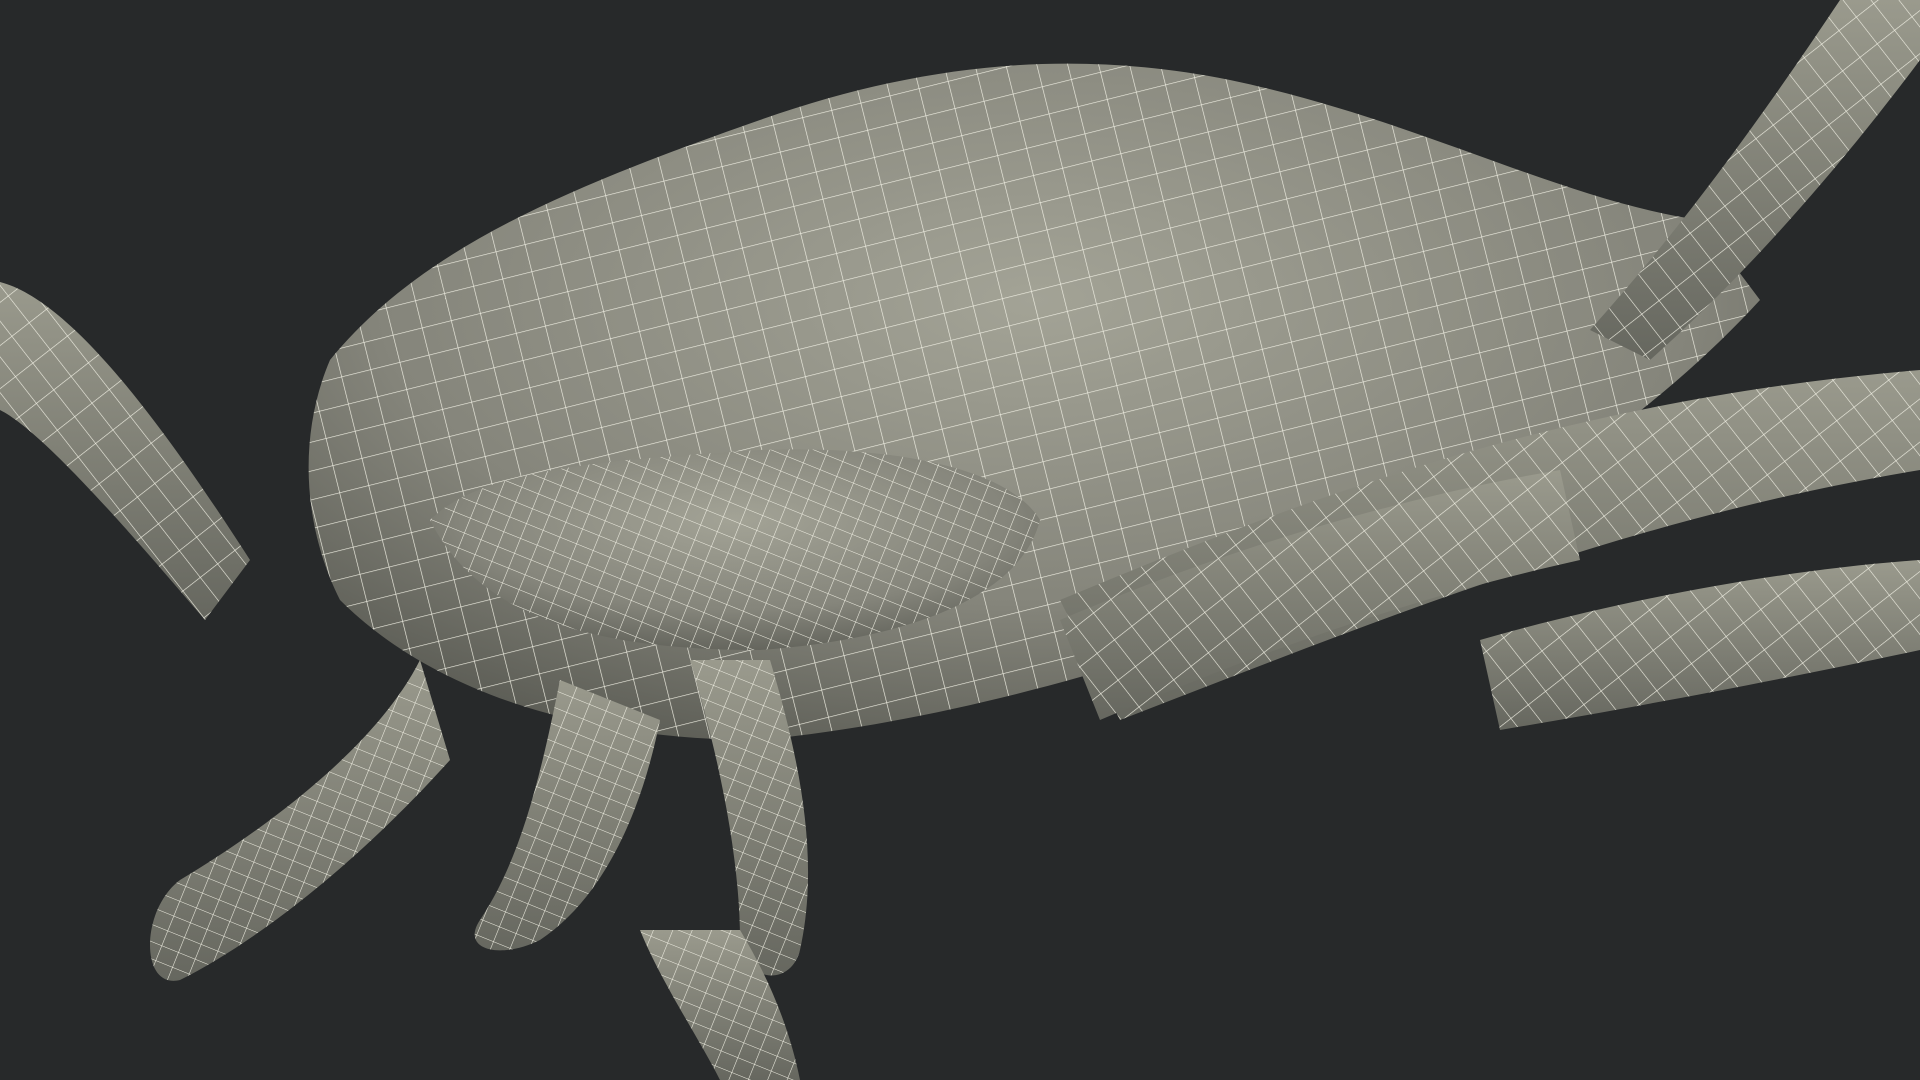 The image size is (1920, 1080). I want to click on leg-right-upper, so click(1755, 180).